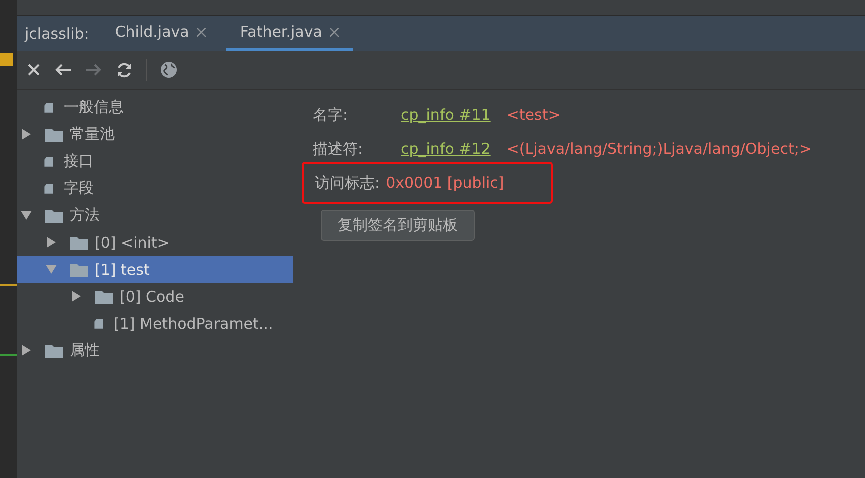 Image resolution: width=865 pixels, height=478 pixels. I want to click on tree-item: [1] test, so click(155, 269).